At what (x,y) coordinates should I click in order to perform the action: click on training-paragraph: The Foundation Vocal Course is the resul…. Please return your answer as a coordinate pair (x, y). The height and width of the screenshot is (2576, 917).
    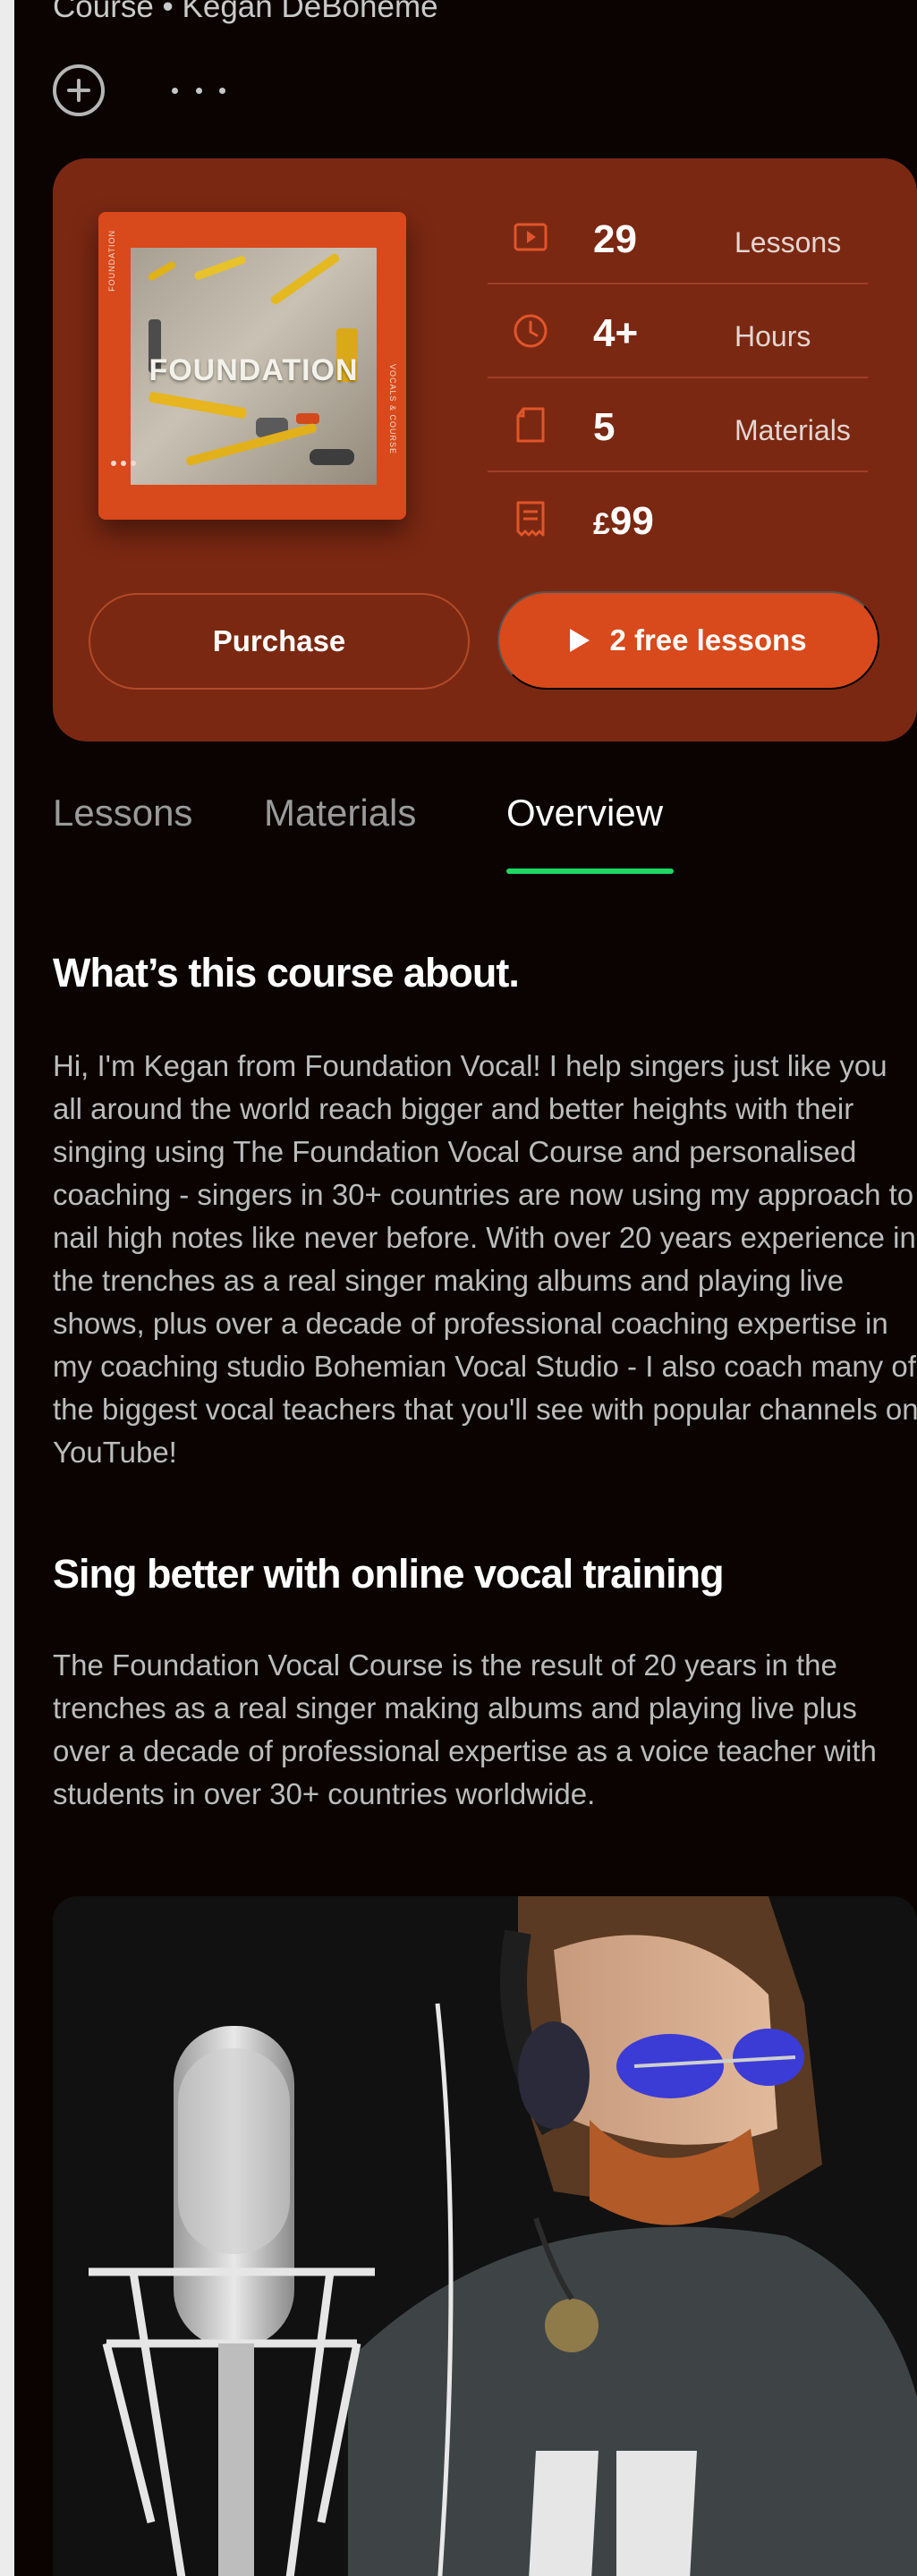
    Looking at the image, I should click on (465, 1729).